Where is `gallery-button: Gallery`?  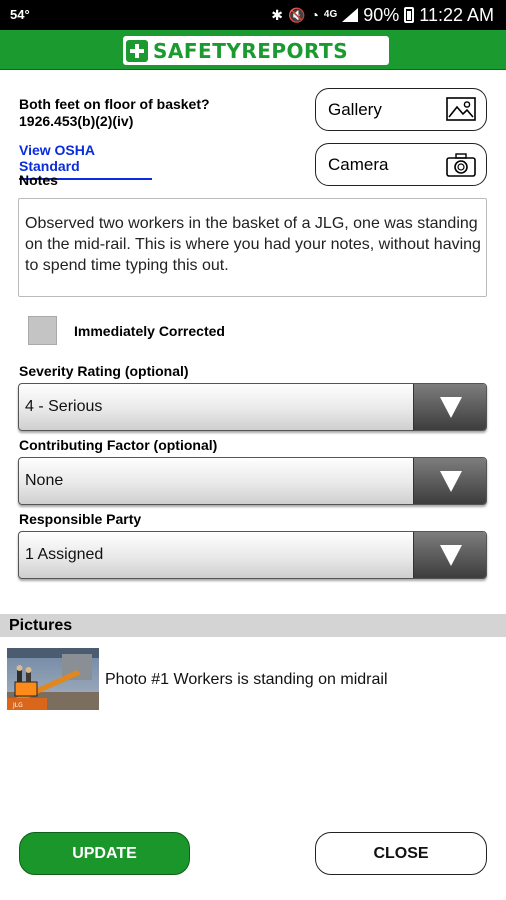
gallery-button: Gallery is located at coordinates (401, 109).